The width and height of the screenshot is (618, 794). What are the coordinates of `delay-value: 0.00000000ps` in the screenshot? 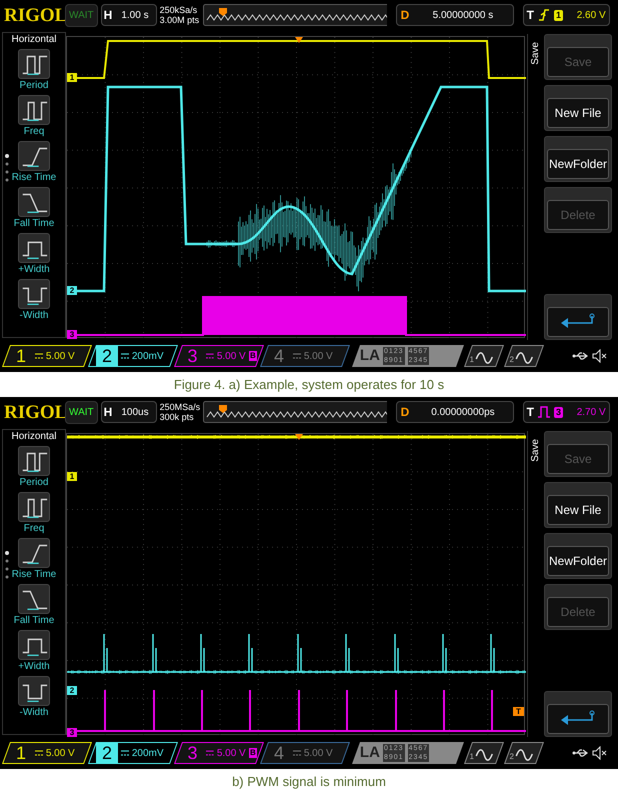 It's located at (463, 413).